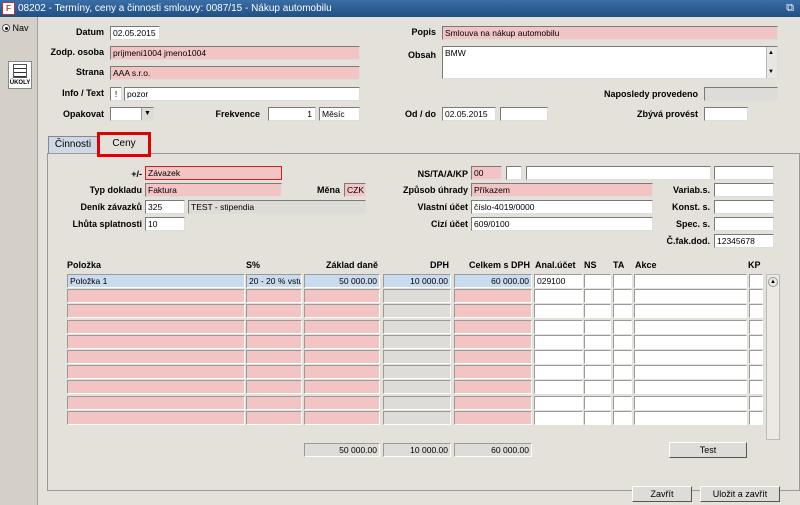  Describe the element at coordinates (610, 62) in the screenshot. I see `obsah-textarea: BMW ▲ ▼` at that location.